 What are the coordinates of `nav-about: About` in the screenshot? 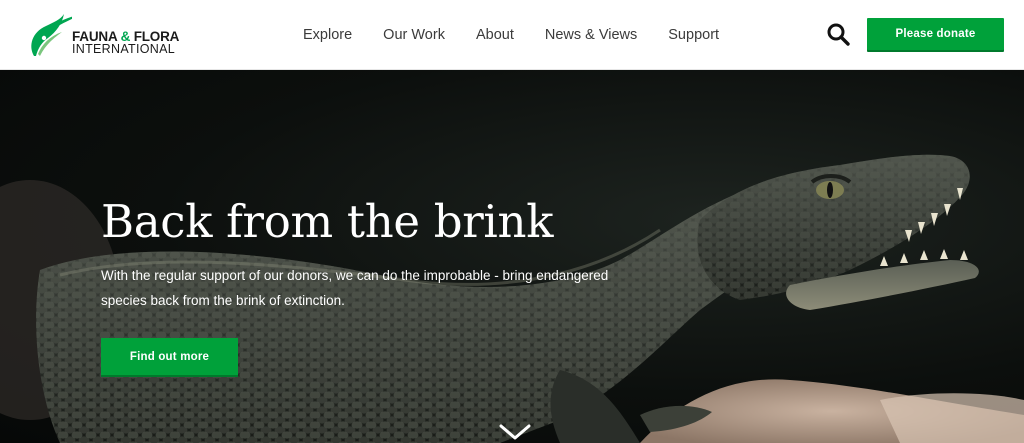 It's located at (495, 35).